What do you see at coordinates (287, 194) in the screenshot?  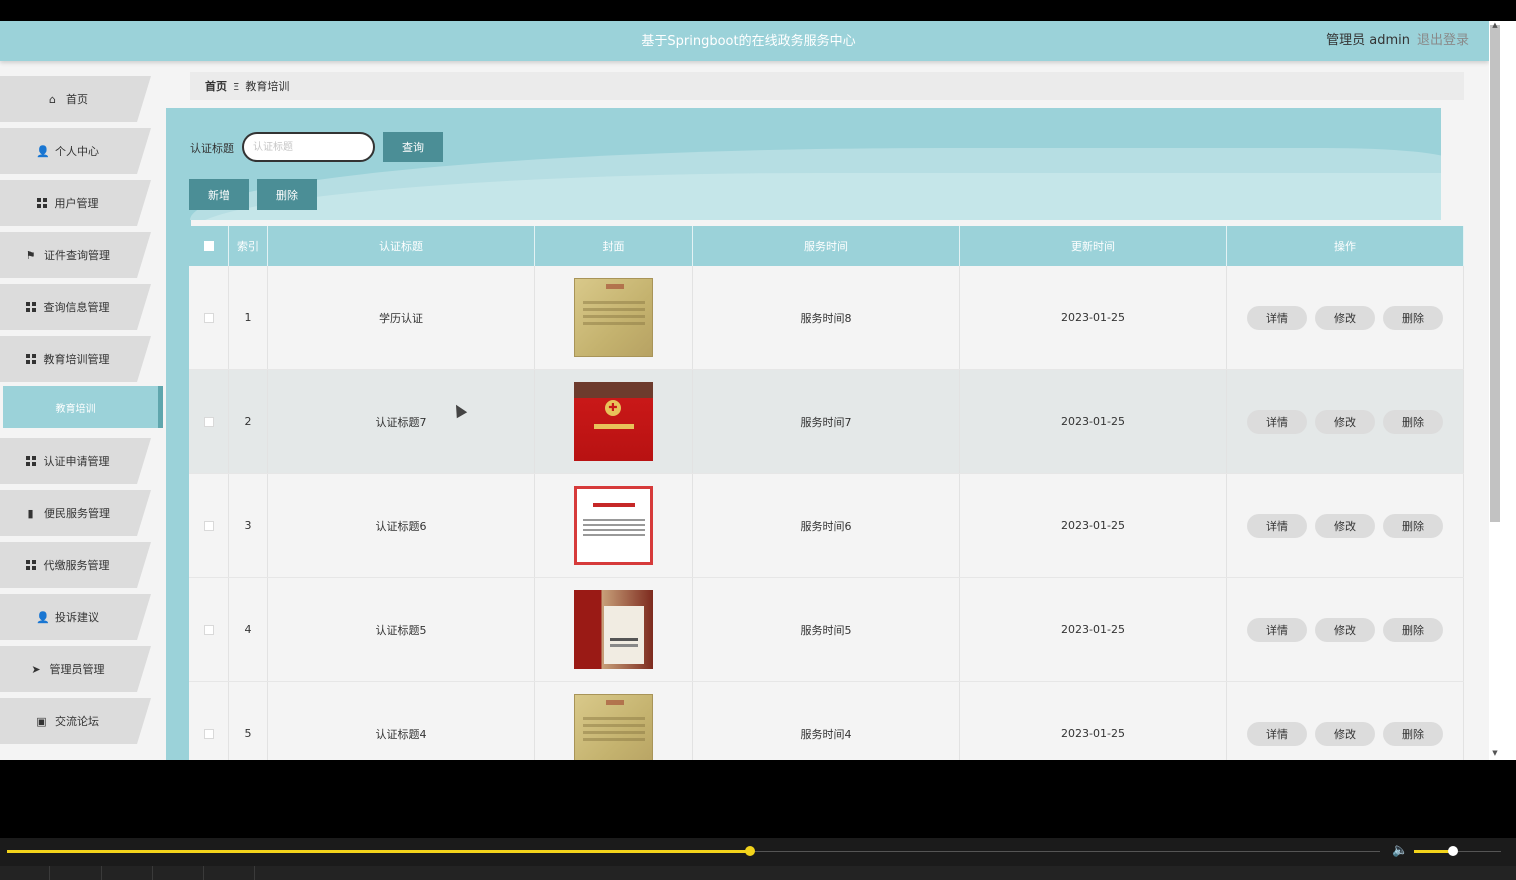 I see `batch-delete-button: 删除` at bounding box center [287, 194].